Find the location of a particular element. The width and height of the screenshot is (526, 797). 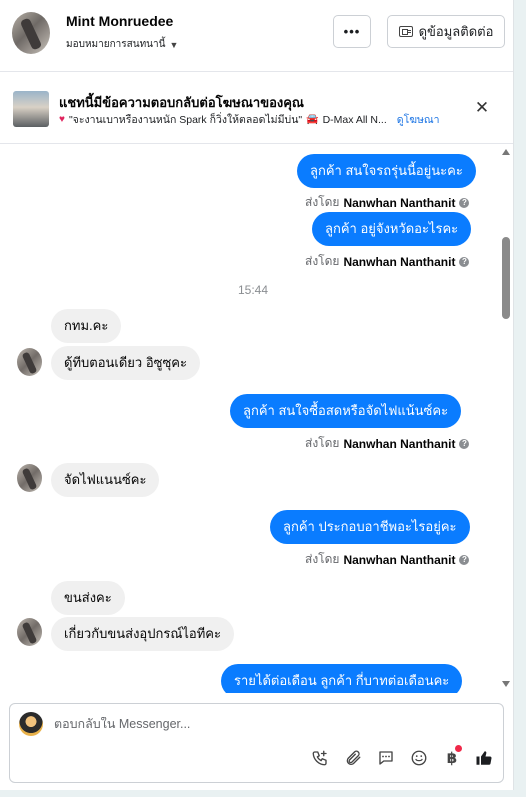

heart-icon: ♥ is located at coordinates (62, 119).